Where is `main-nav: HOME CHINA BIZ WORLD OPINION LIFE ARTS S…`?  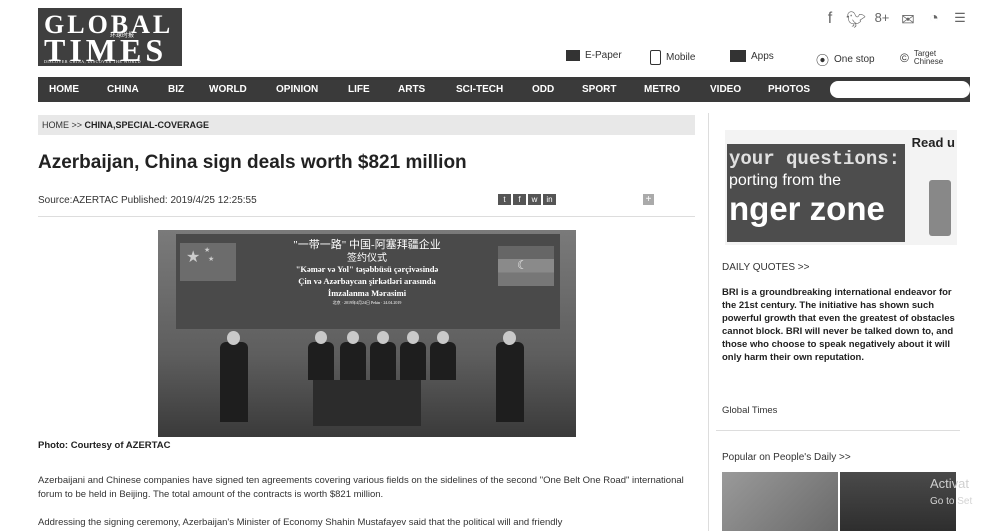 main-nav: HOME CHINA BIZ WORLD OPINION LIFE ARTS S… is located at coordinates (504, 89).